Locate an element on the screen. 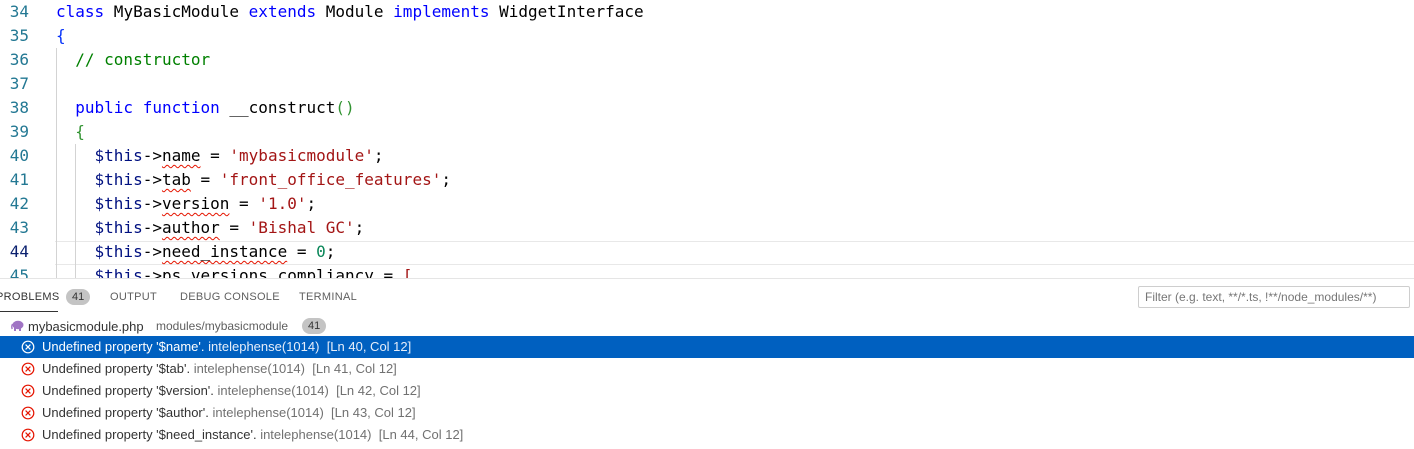 The height and width of the screenshot is (449, 1414). code-text: $this->author = 'Bishal GC'; is located at coordinates (210, 228).